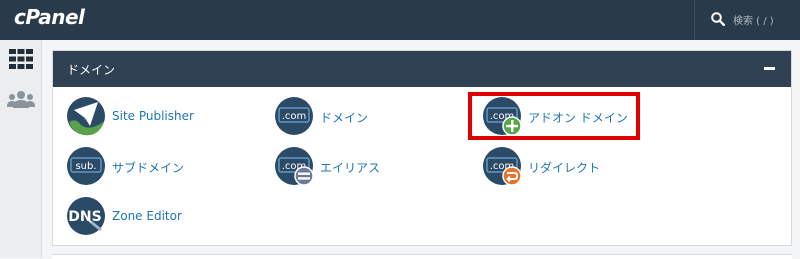 The height and width of the screenshot is (259, 800). I want to click on sub-text: sub., so click(85, 166).